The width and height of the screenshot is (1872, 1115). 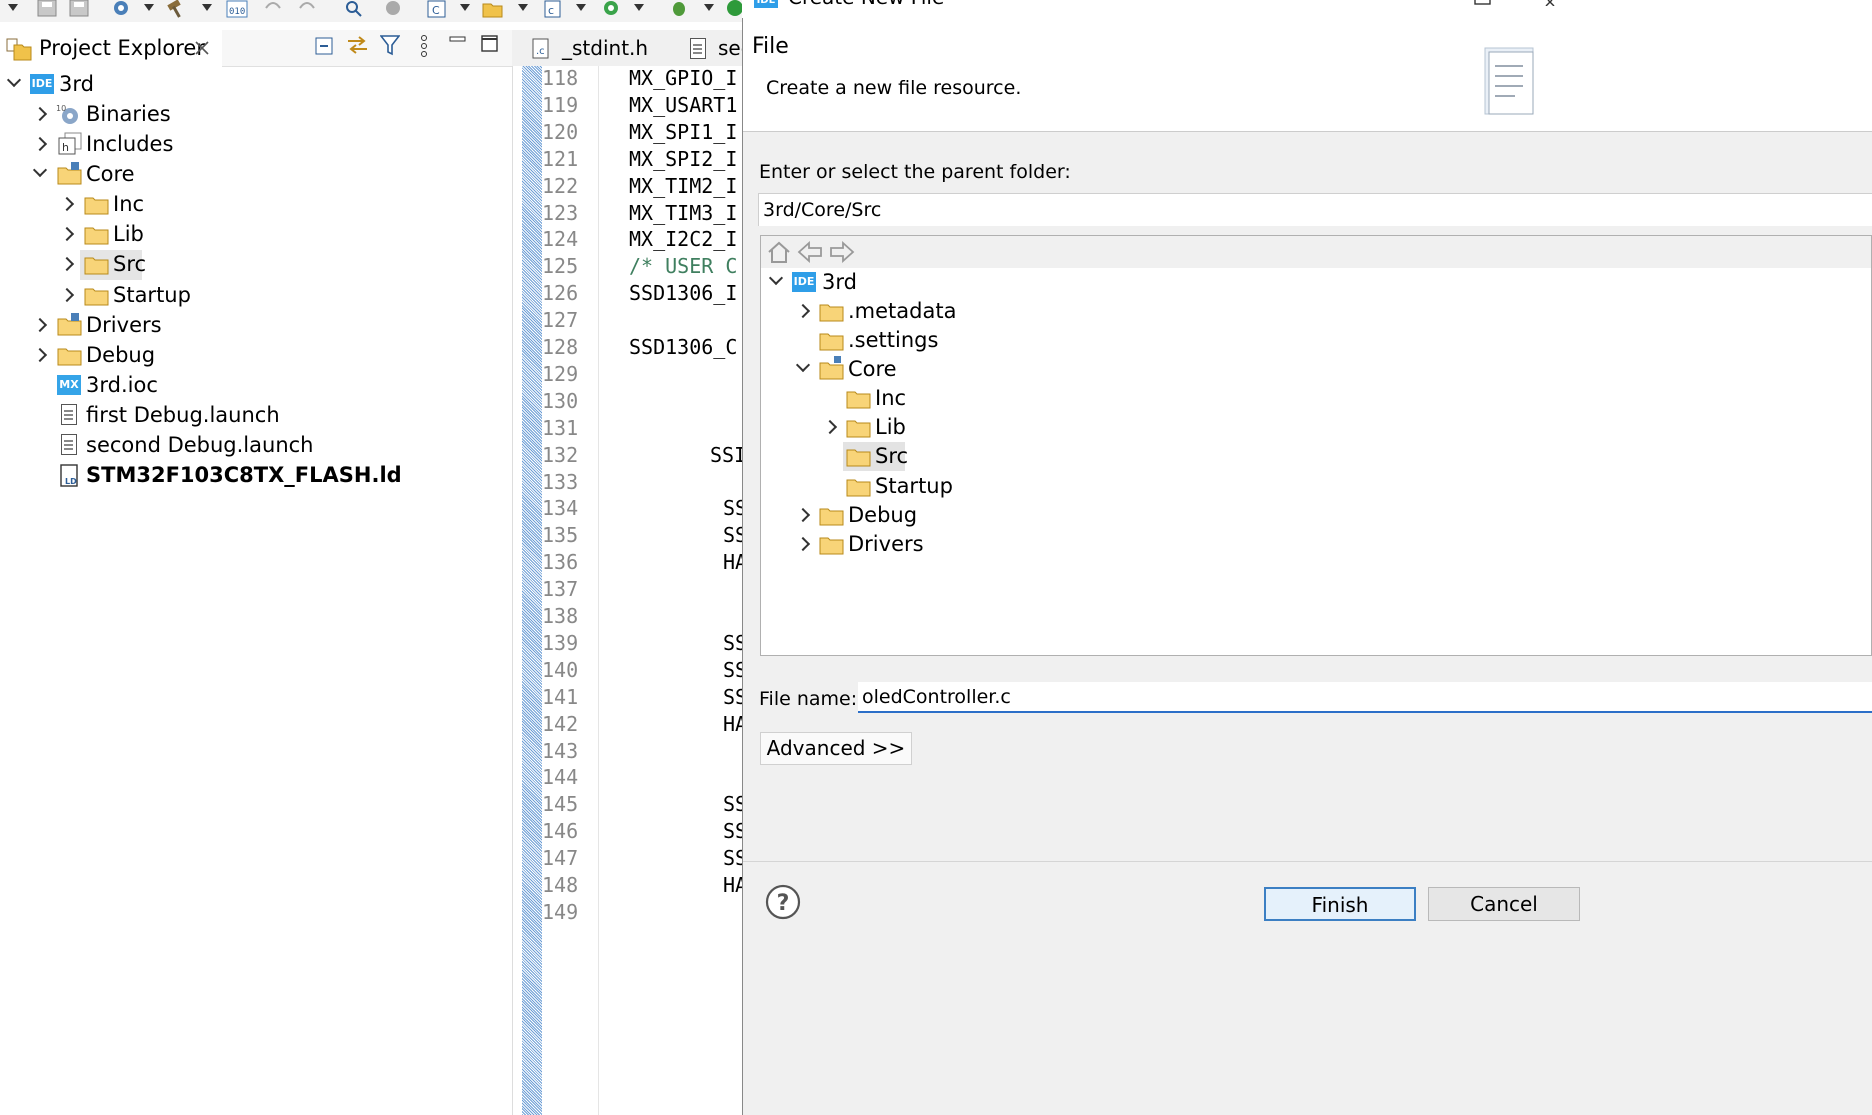 What do you see at coordinates (683, 159) in the screenshot?
I see `code-line: MX_SPI2_I` at bounding box center [683, 159].